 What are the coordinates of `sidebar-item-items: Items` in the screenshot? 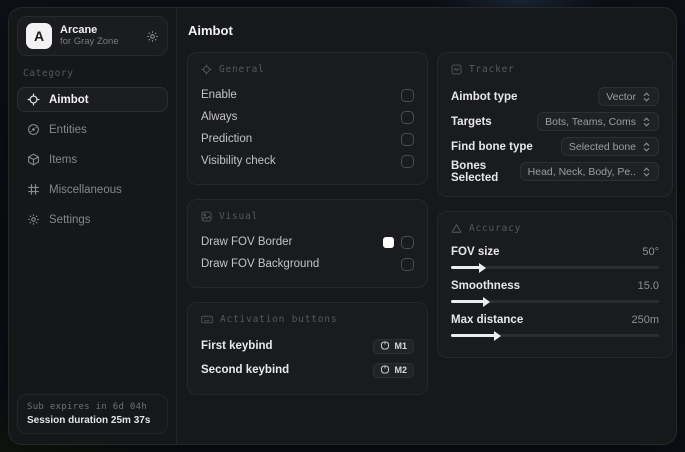 It's located at (92, 159).